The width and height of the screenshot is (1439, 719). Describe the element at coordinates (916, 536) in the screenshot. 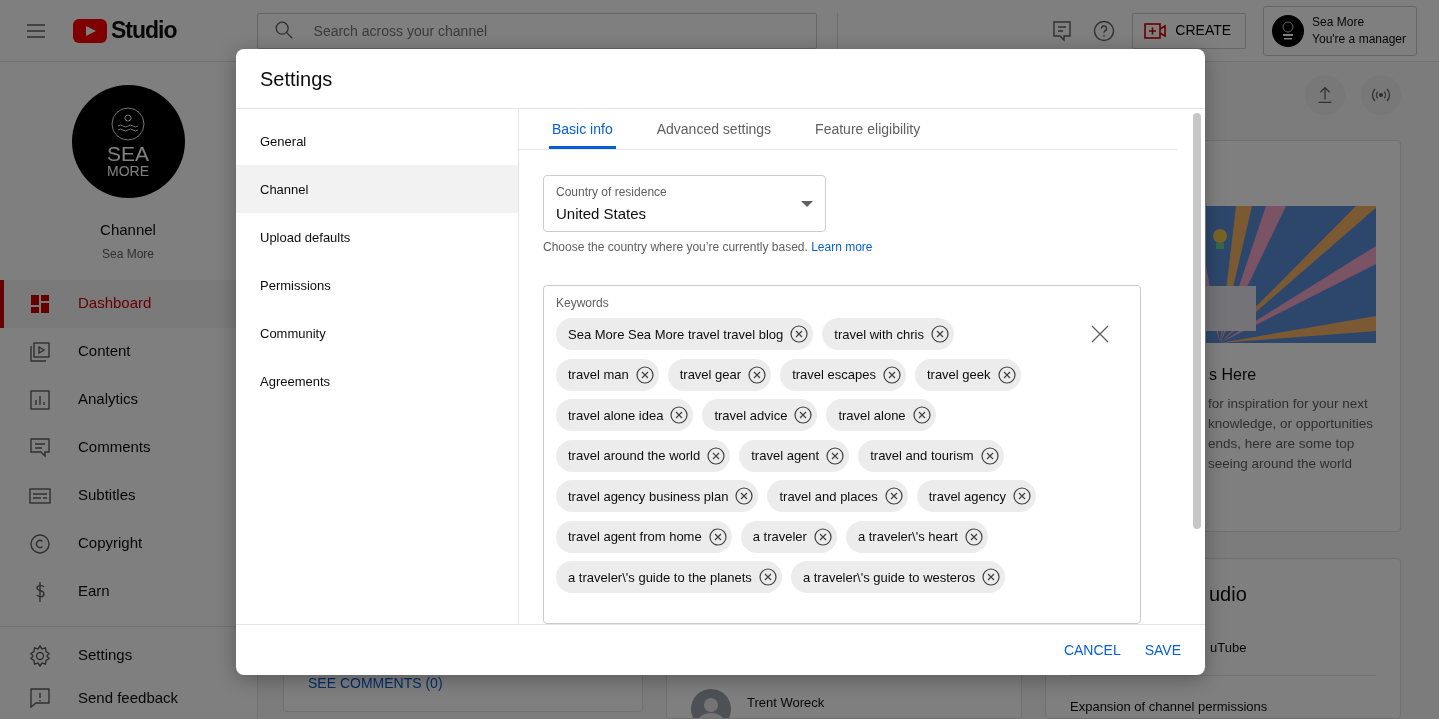

I see `keyword-chip: a traveler\'s heart` at that location.